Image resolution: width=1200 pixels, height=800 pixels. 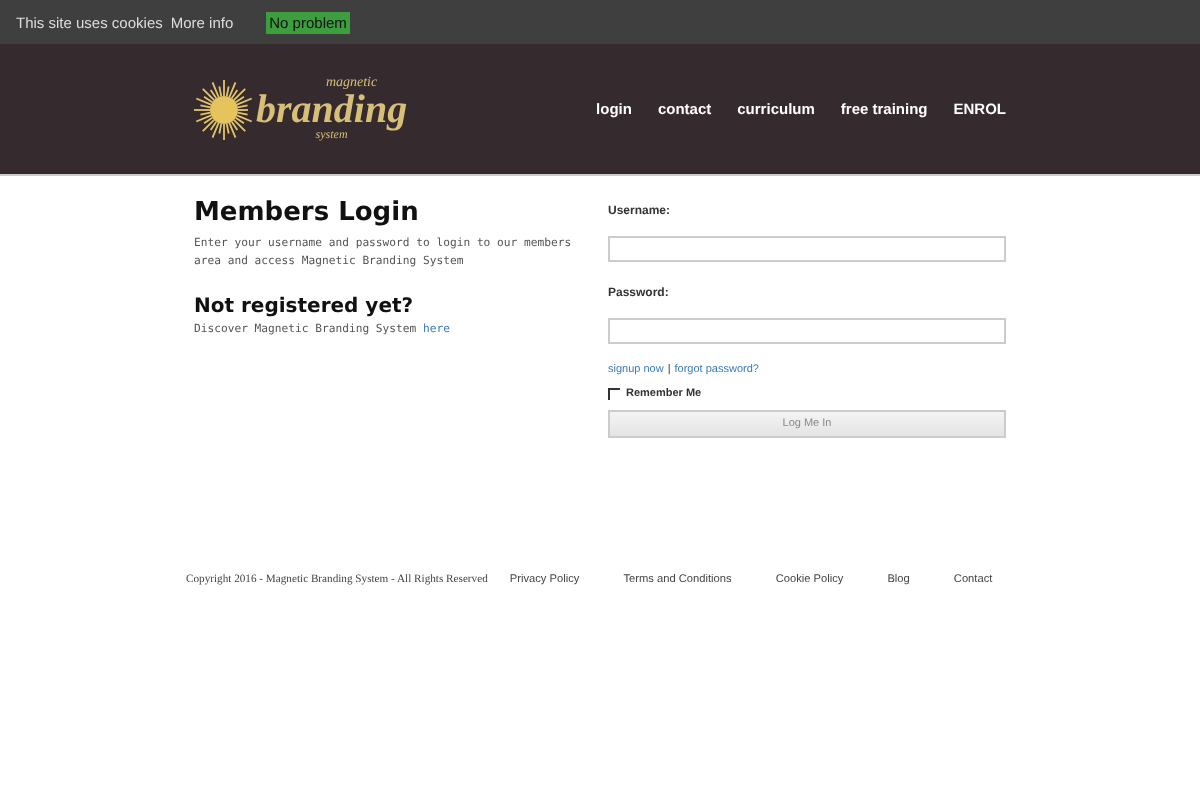 What do you see at coordinates (307, 213) in the screenshot?
I see `page-title: Members Login` at bounding box center [307, 213].